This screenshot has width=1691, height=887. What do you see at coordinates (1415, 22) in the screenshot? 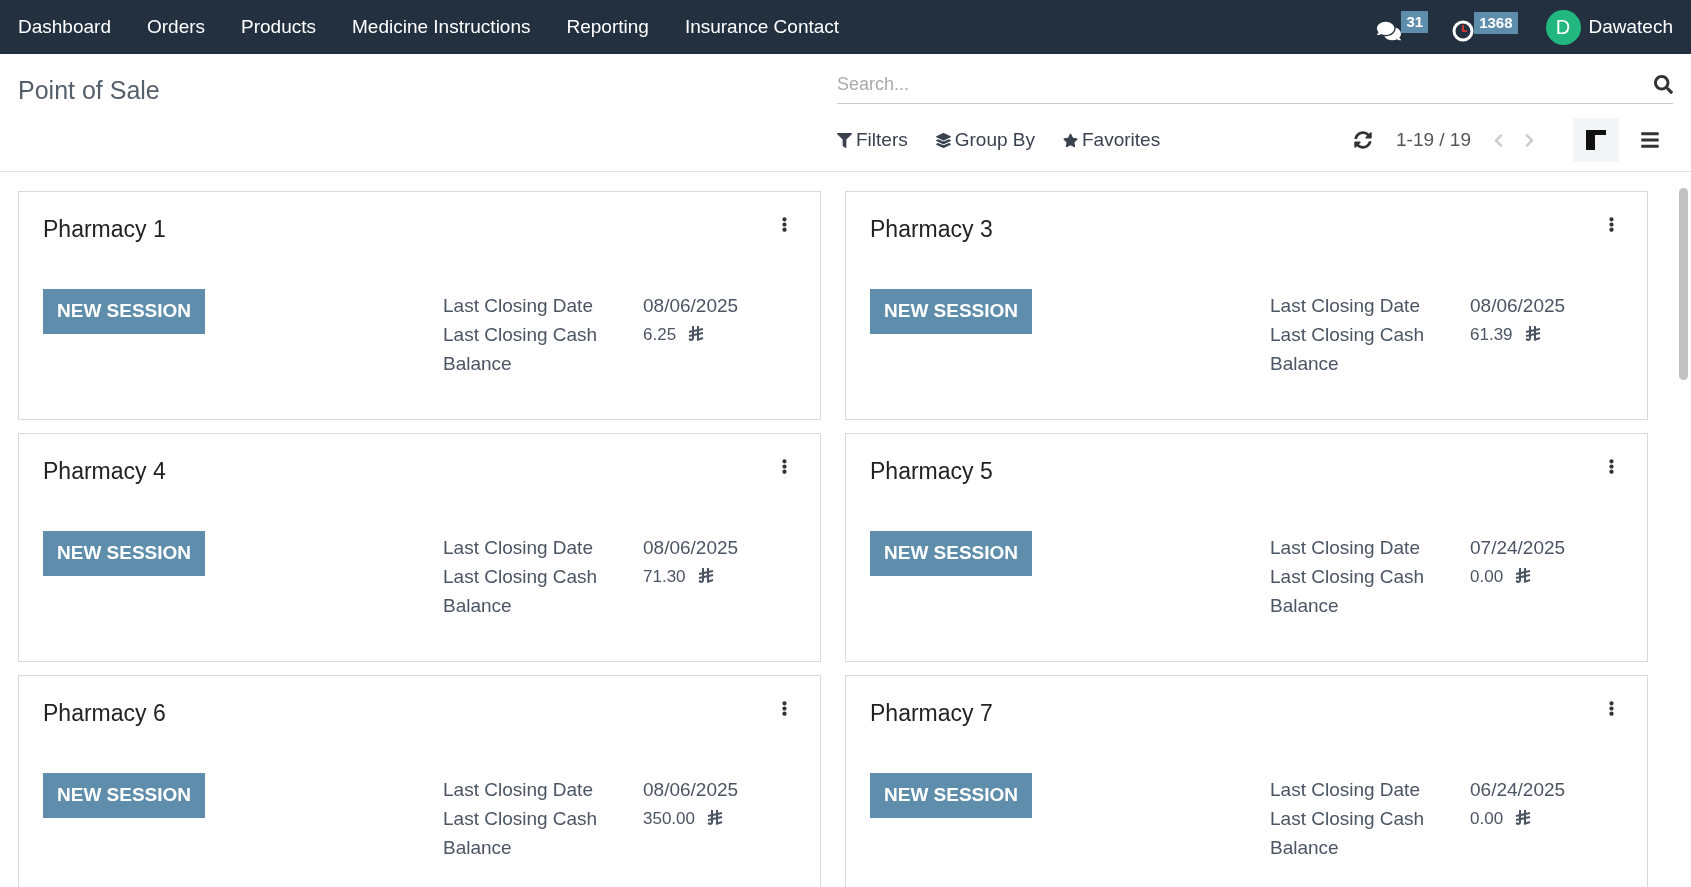
I see `count-badge: 31` at bounding box center [1415, 22].